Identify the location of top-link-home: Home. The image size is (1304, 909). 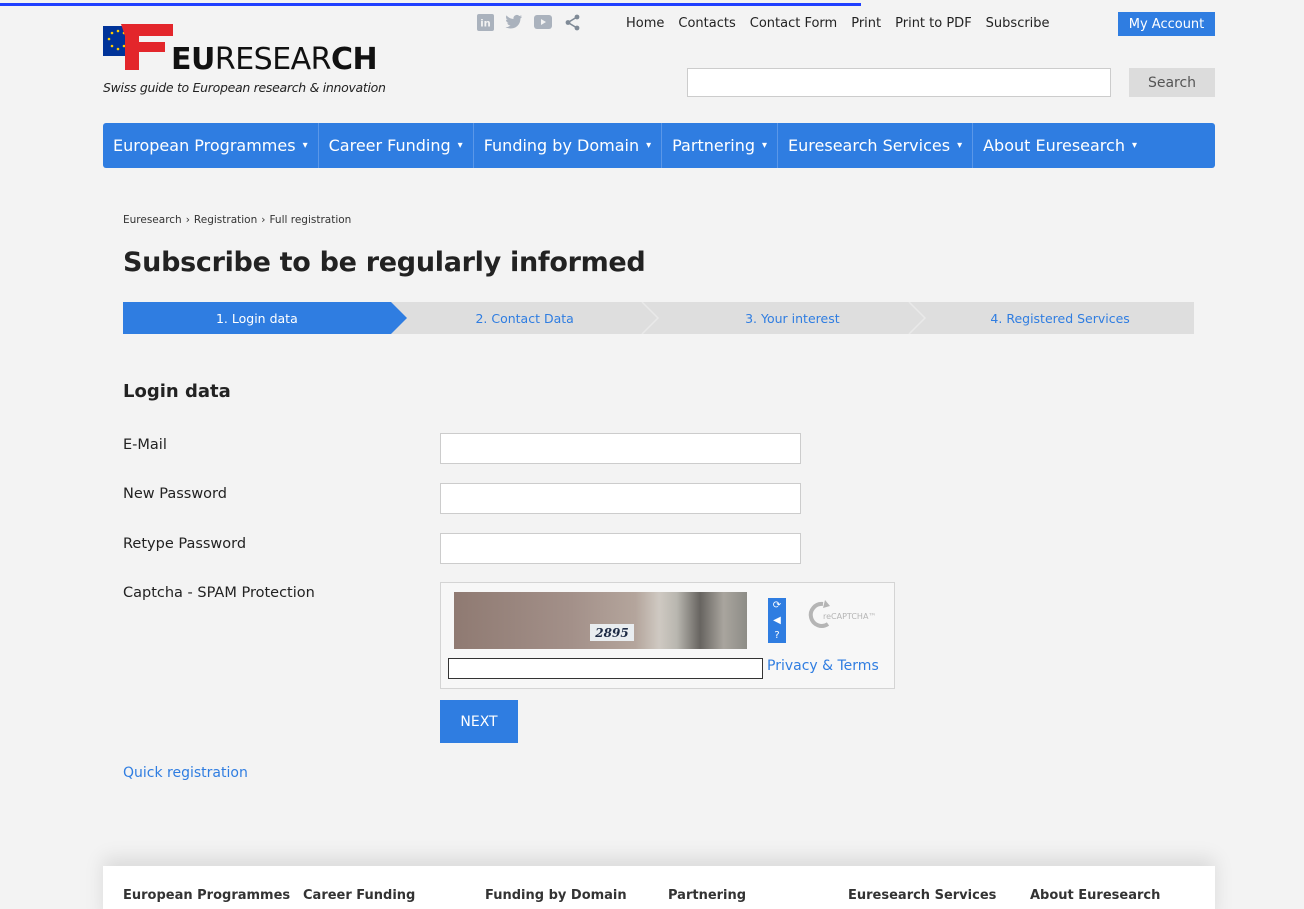
(645, 23).